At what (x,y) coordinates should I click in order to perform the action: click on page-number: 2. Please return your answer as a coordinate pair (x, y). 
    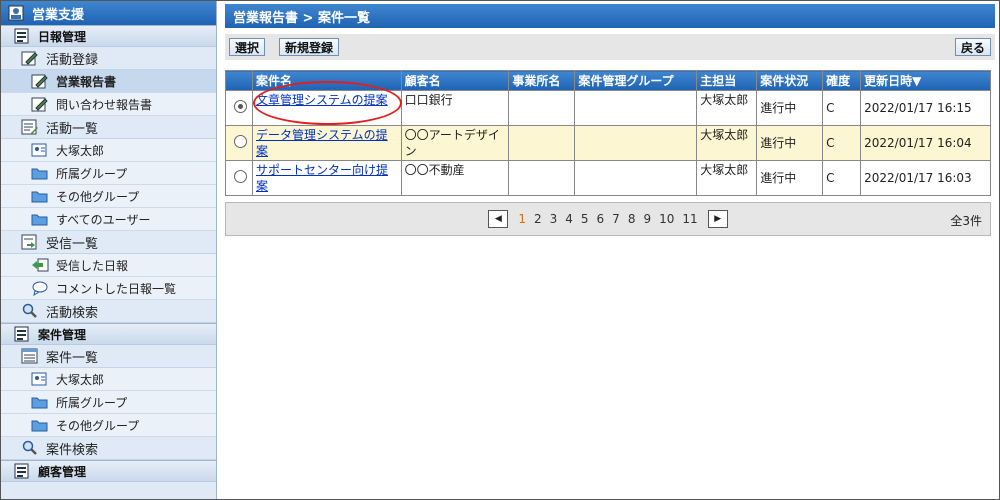
    Looking at the image, I should click on (538, 219).